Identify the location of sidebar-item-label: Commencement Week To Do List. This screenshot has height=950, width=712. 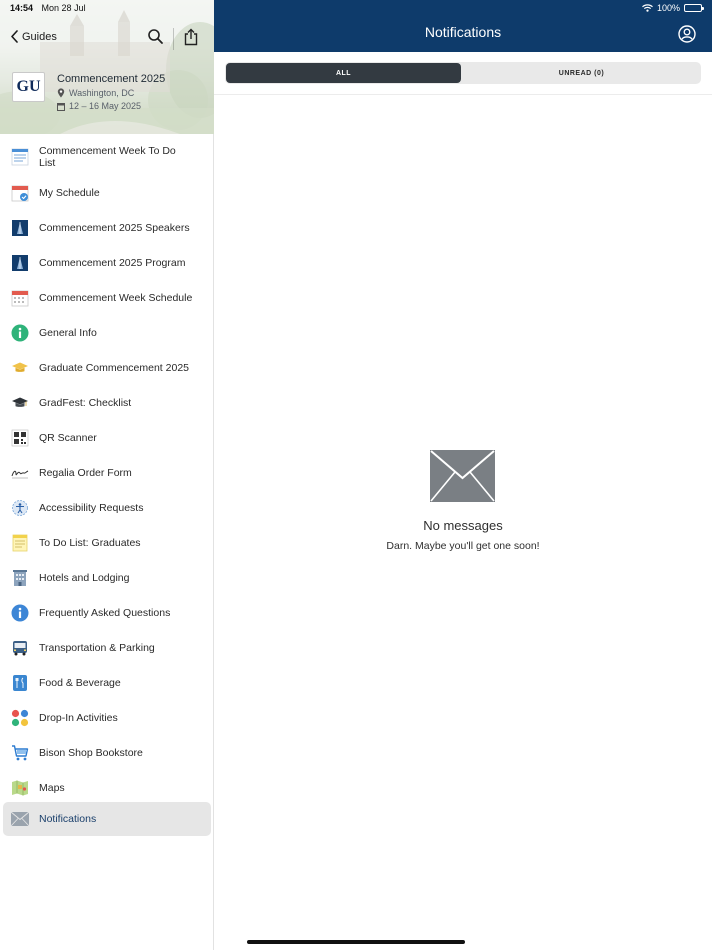
(107, 157).